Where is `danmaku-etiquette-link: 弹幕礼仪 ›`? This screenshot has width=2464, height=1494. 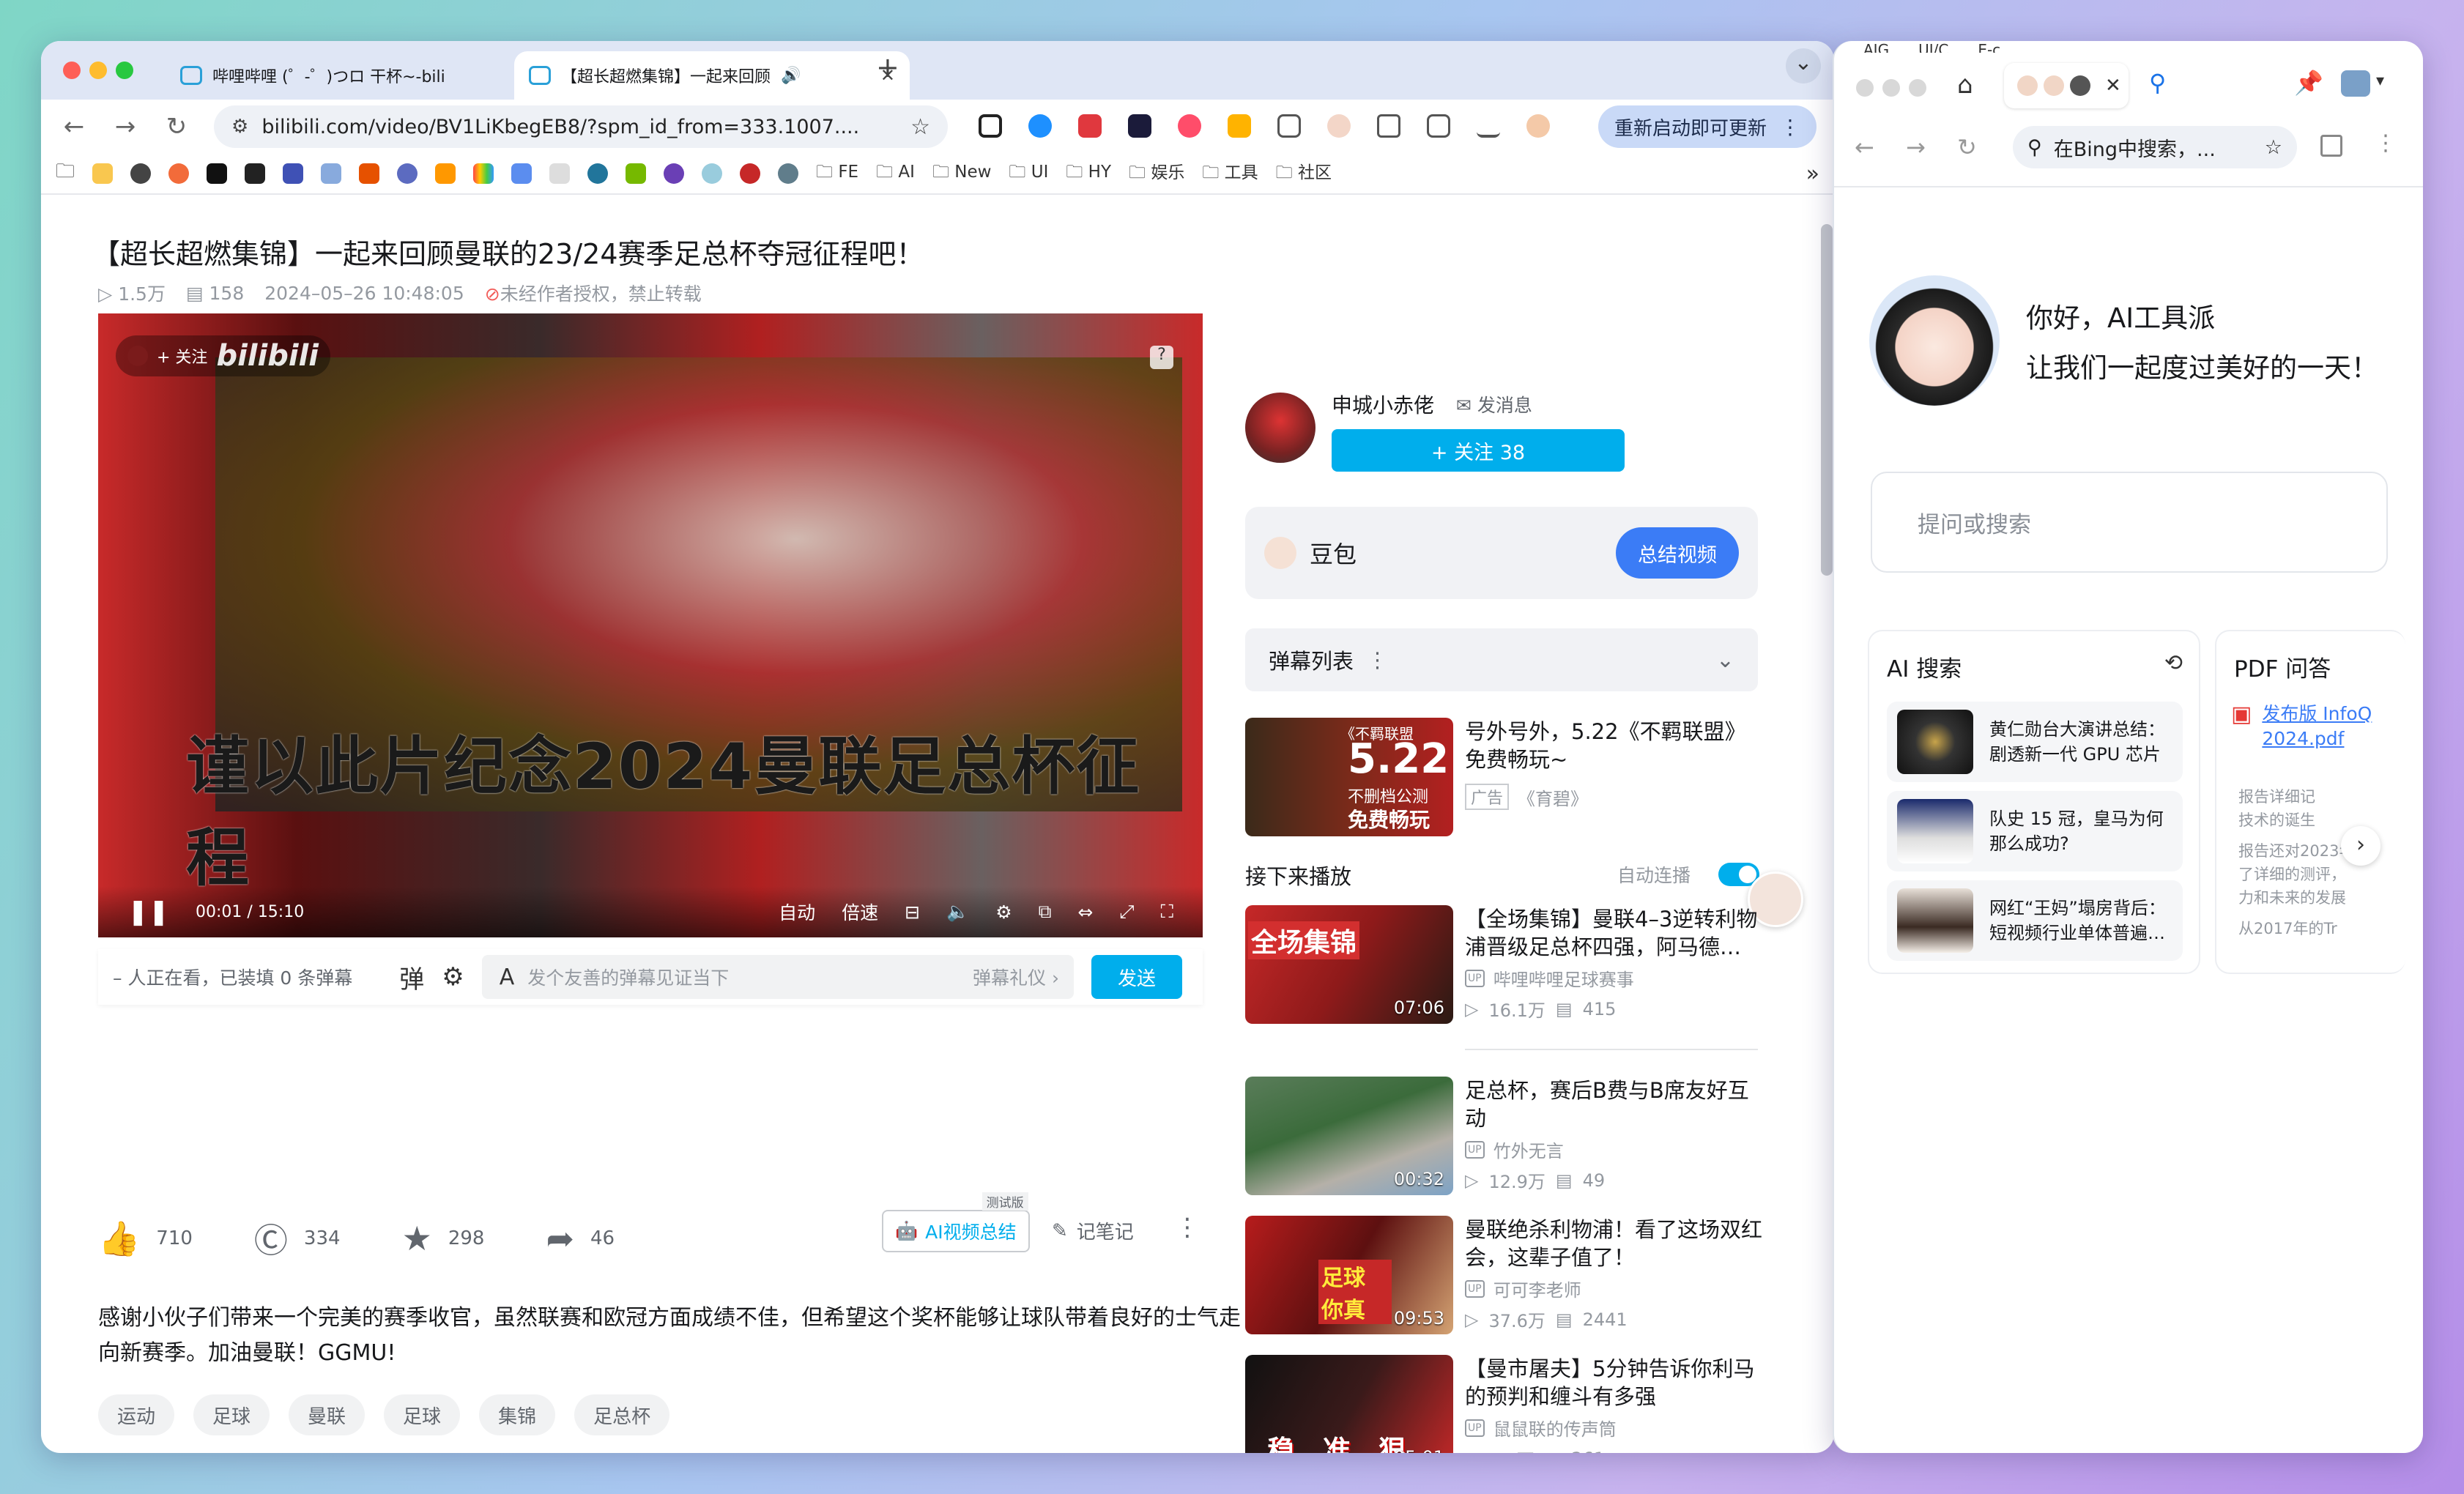 danmaku-etiquette-link: 弹幕礼仪 › is located at coordinates (1016, 977).